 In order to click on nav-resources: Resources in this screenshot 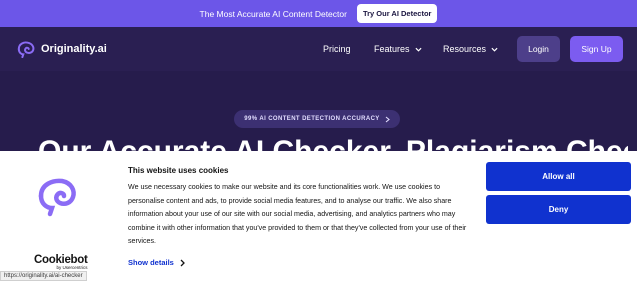, I will do `click(470, 49)`.